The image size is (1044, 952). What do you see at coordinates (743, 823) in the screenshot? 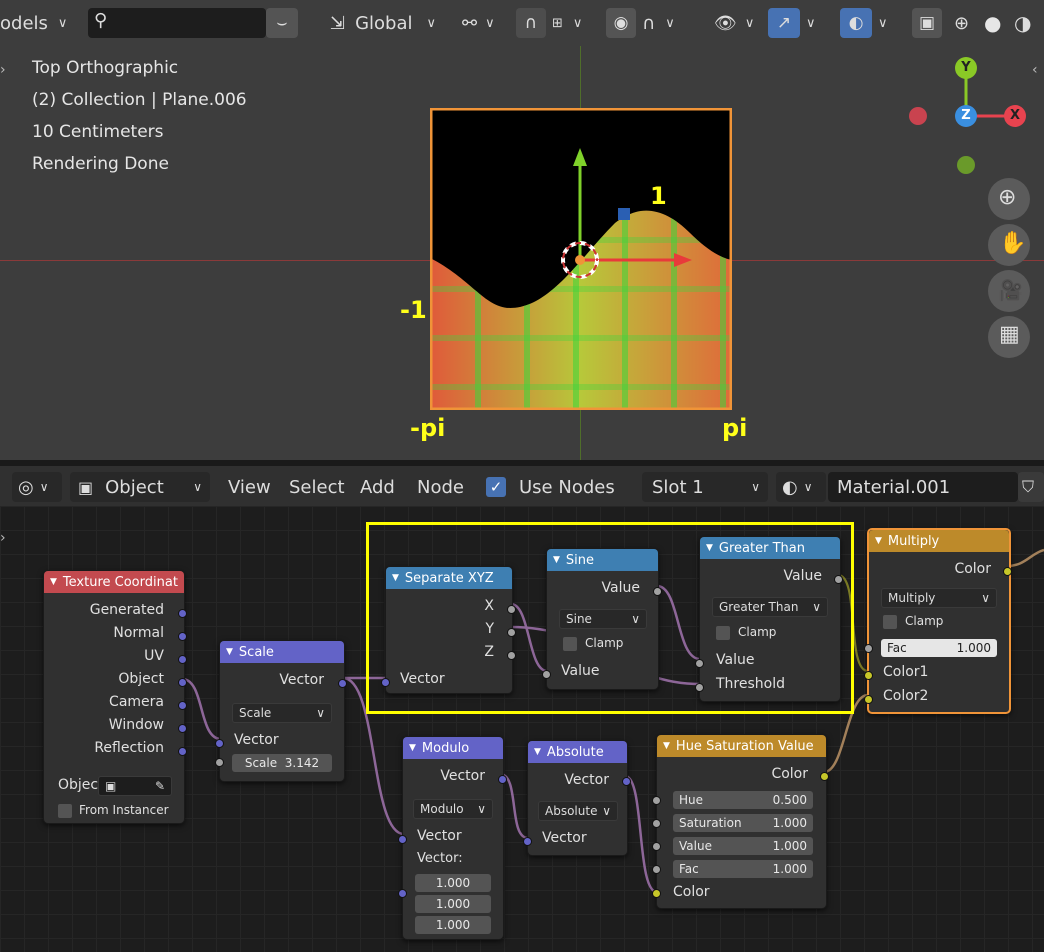
I see `saturation-field: Saturation 1.000` at bounding box center [743, 823].